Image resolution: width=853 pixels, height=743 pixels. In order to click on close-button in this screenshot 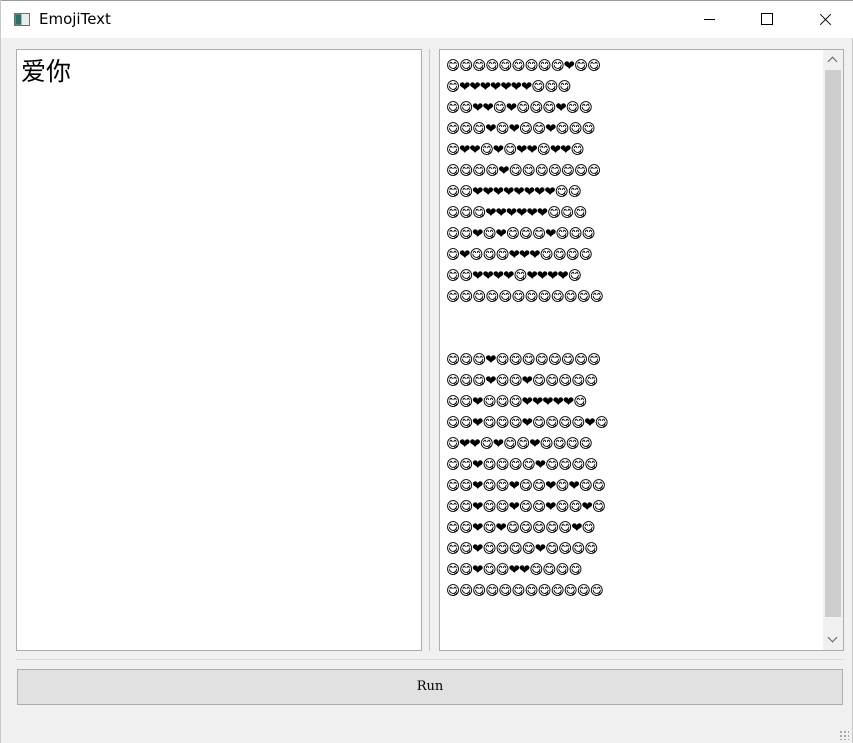, I will do `click(824, 19)`.